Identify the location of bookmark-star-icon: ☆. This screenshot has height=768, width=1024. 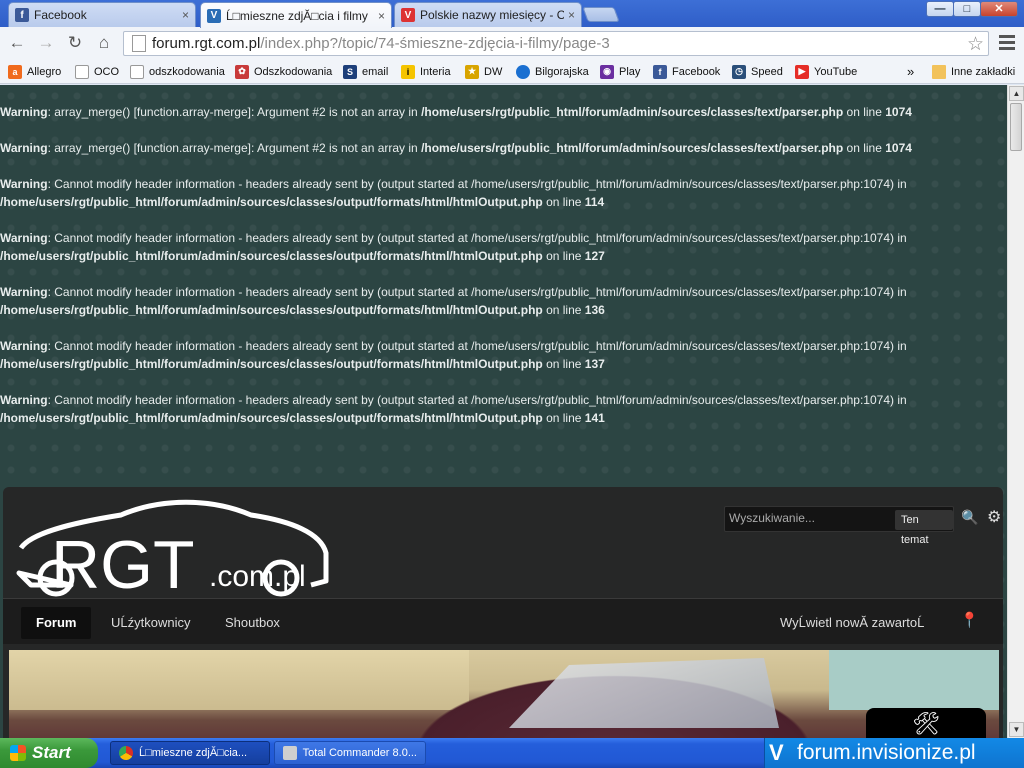
(975, 44).